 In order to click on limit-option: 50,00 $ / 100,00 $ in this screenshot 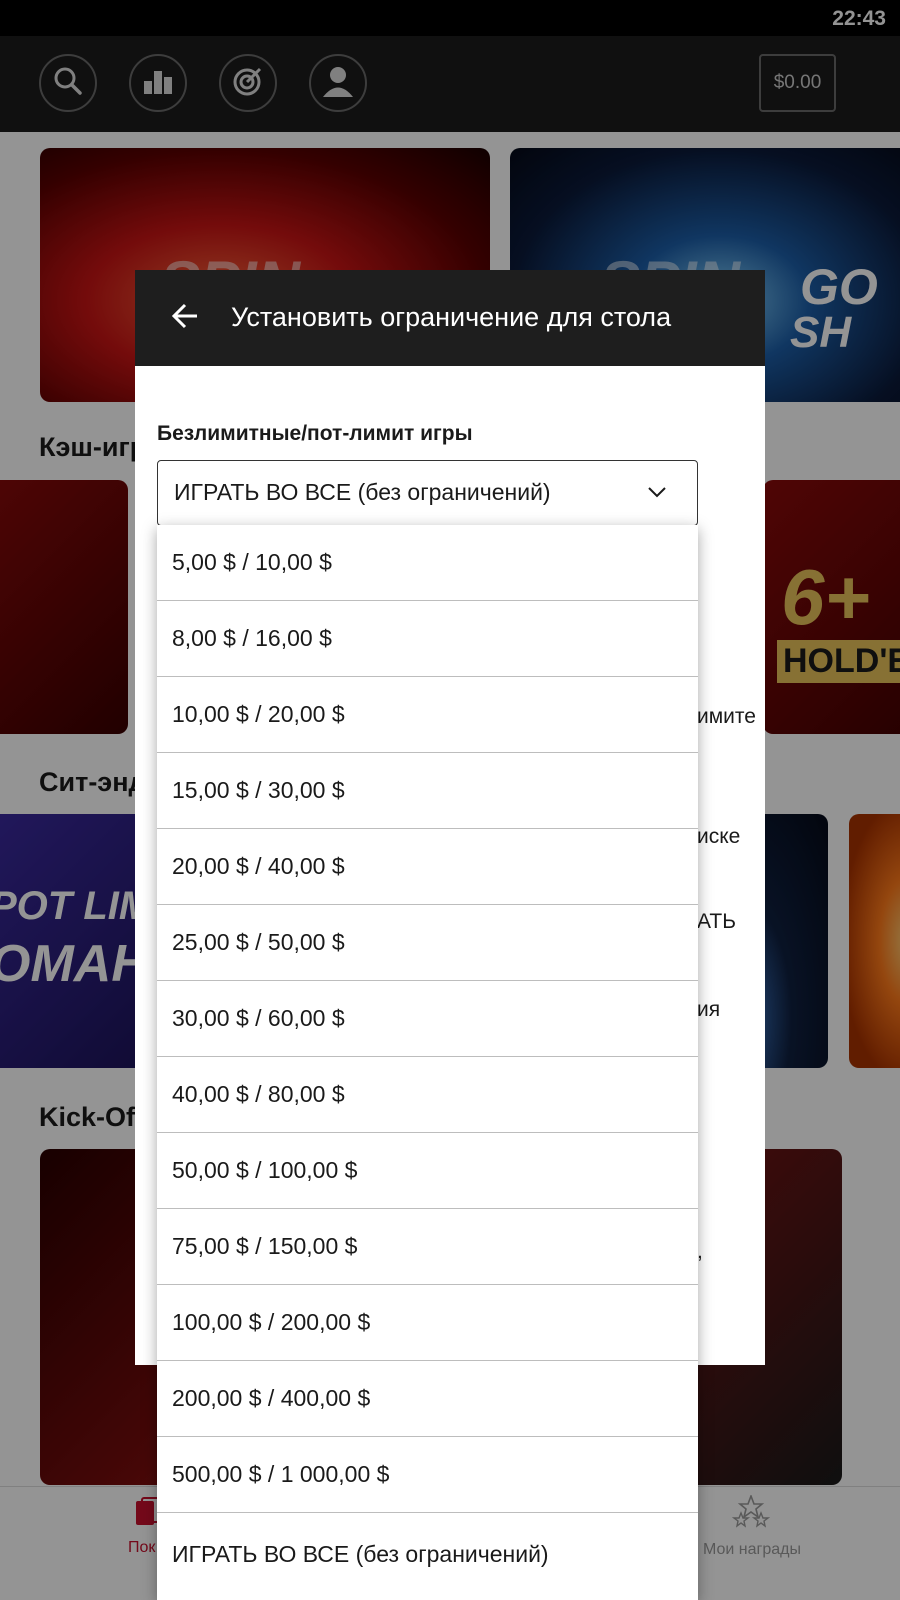, I will do `click(427, 1171)`.